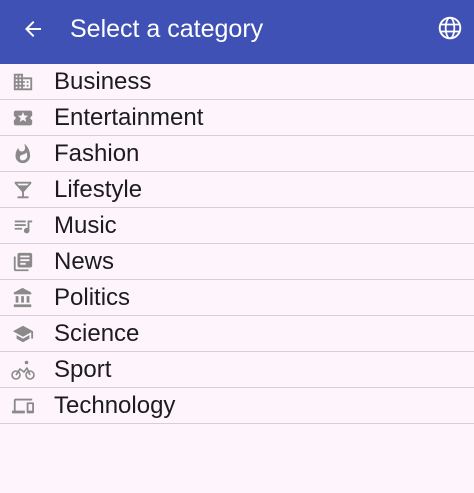 This screenshot has height=493, width=474. I want to click on devices-icon, so click(23, 406).